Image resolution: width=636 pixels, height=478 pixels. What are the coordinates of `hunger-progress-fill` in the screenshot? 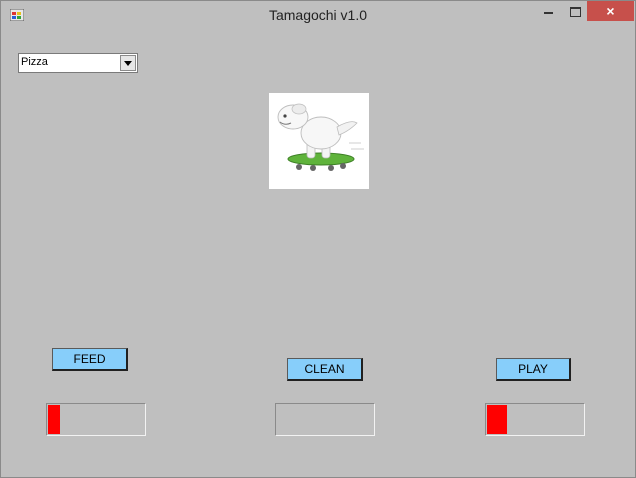 It's located at (54, 419).